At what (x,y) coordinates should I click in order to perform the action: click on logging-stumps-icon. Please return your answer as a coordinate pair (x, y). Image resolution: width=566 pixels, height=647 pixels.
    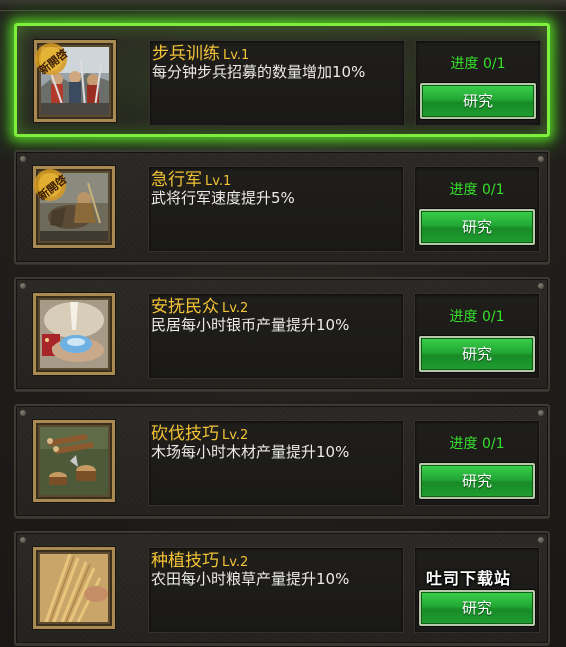
    Looking at the image, I should click on (74, 461).